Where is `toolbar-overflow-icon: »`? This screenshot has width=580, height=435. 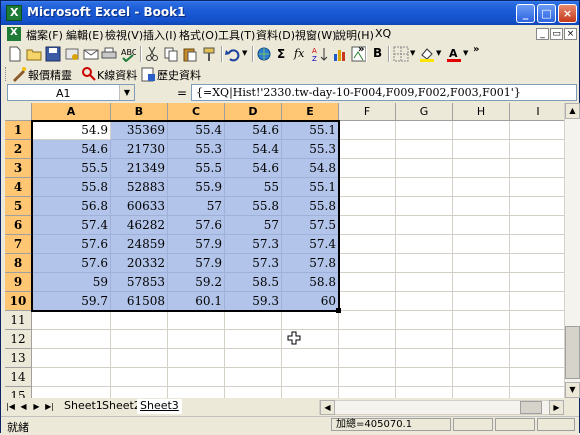 toolbar-overflow-icon: » is located at coordinates (361, 49).